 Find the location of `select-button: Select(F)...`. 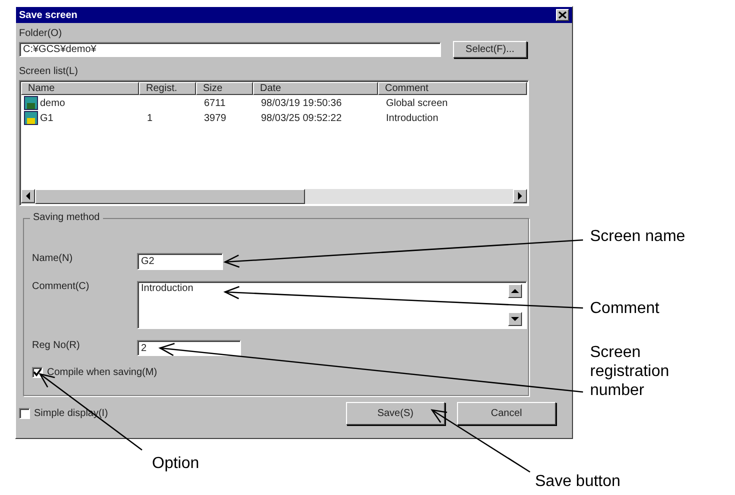

select-button: Select(F)... is located at coordinates (490, 49).